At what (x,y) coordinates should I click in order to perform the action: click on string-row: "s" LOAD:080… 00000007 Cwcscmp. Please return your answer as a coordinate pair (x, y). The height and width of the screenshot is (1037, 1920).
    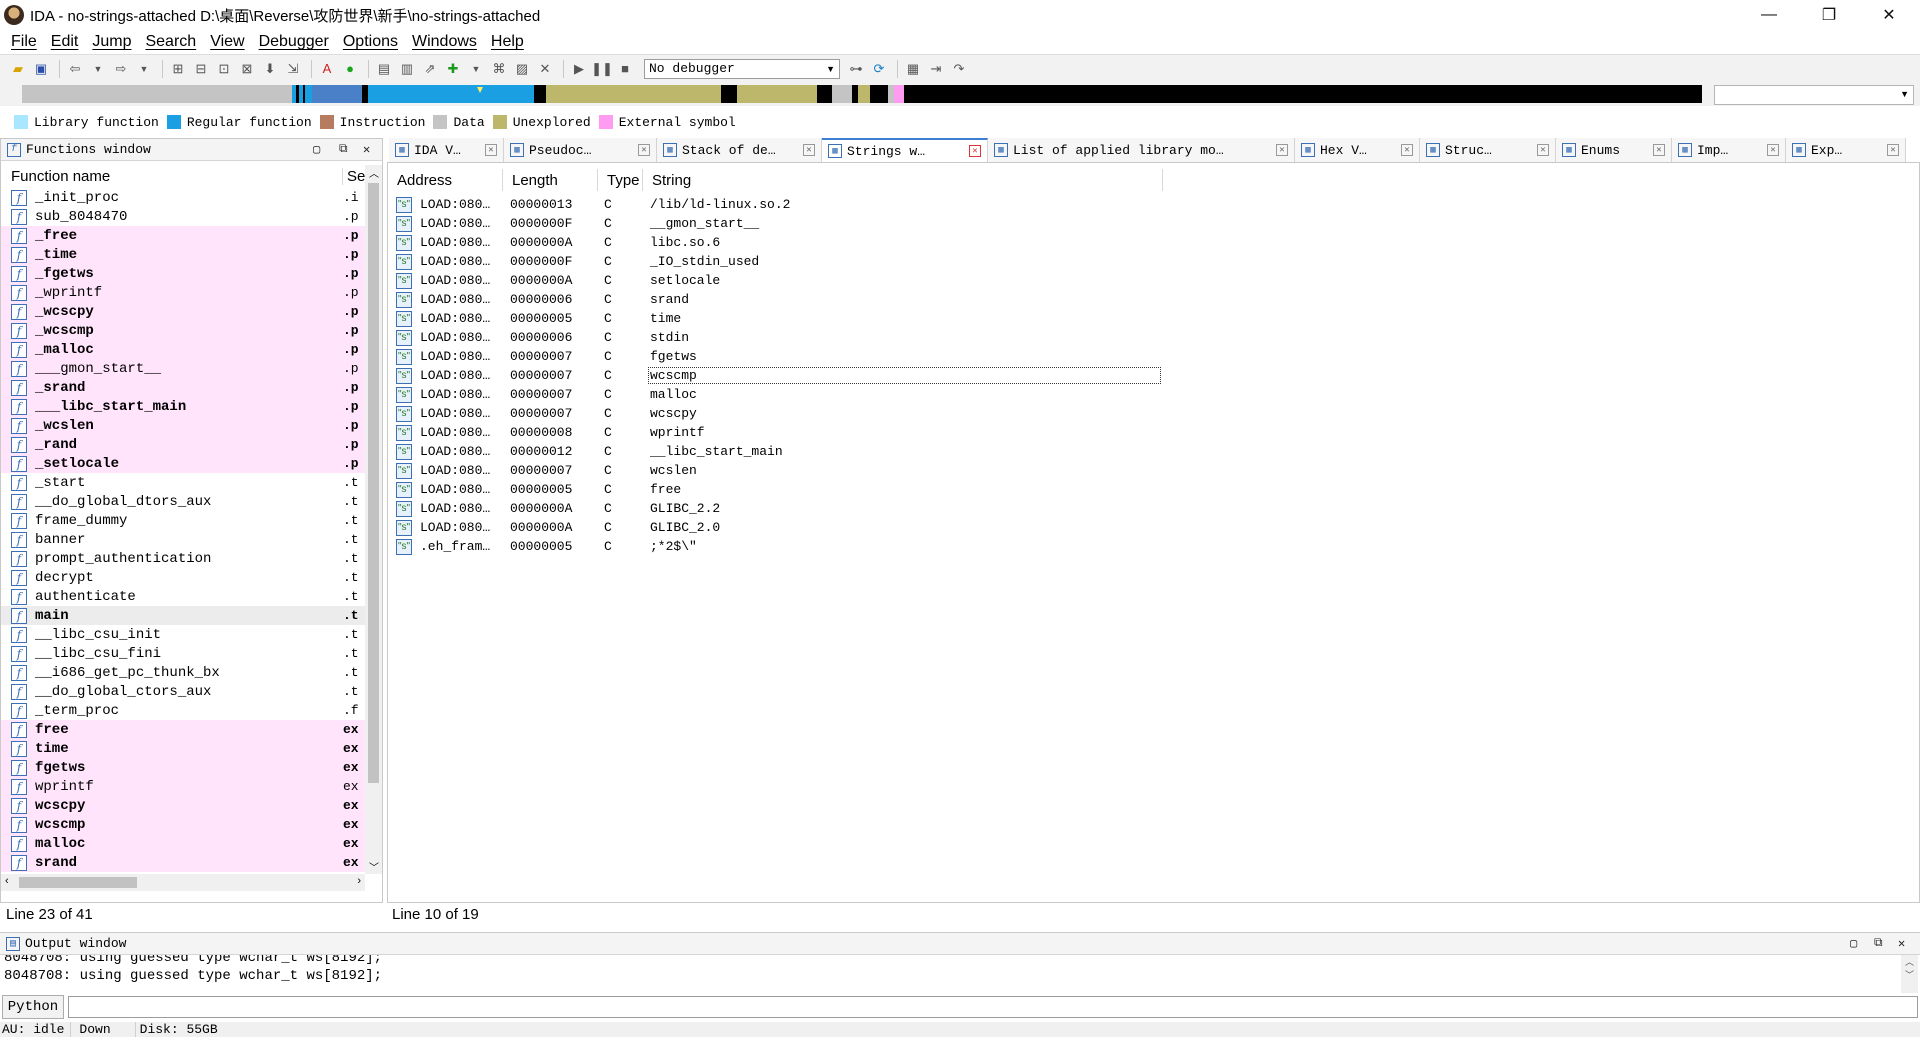
    Looking at the image, I should click on (1153, 375).